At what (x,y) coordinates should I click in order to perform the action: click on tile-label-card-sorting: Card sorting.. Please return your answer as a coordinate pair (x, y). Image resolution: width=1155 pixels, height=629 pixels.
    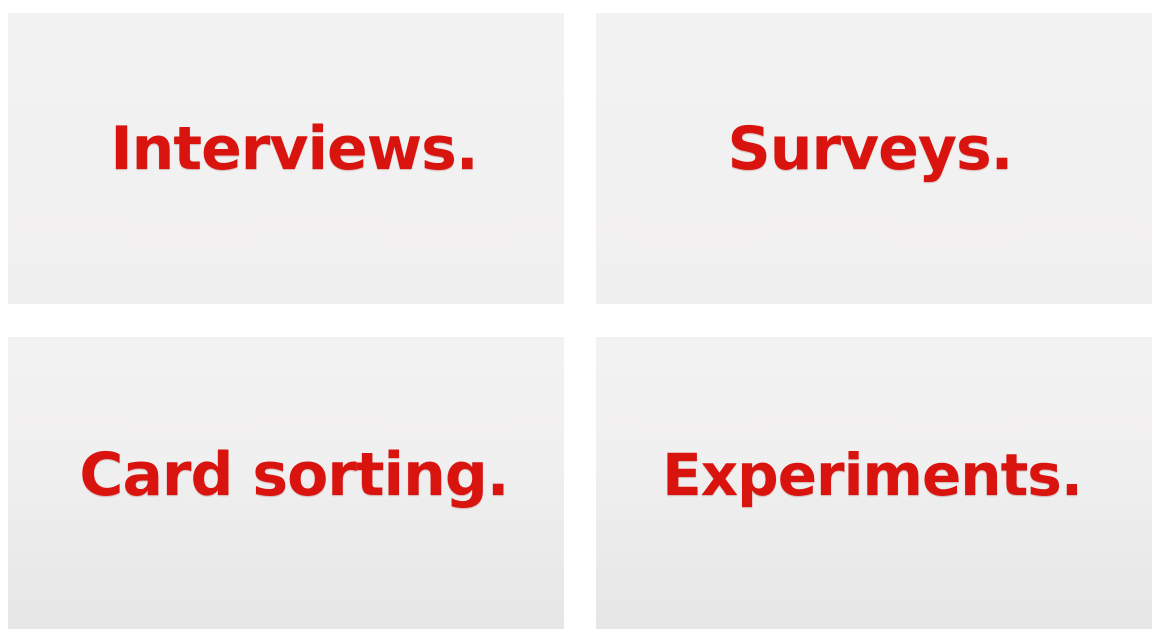
    Looking at the image, I should click on (294, 475).